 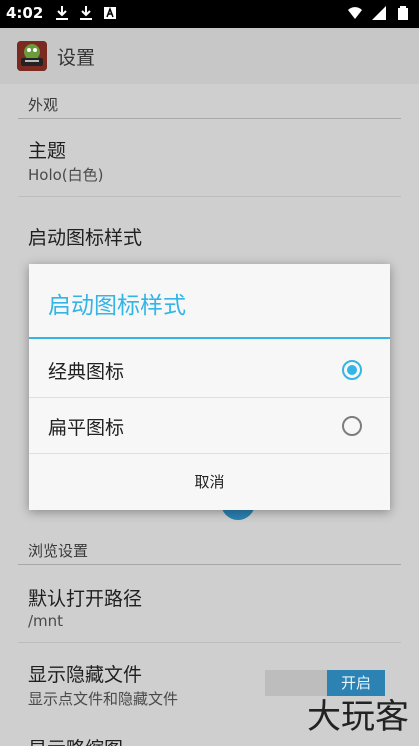 What do you see at coordinates (209, 338) in the screenshot?
I see `dialog-title-divider` at bounding box center [209, 338].